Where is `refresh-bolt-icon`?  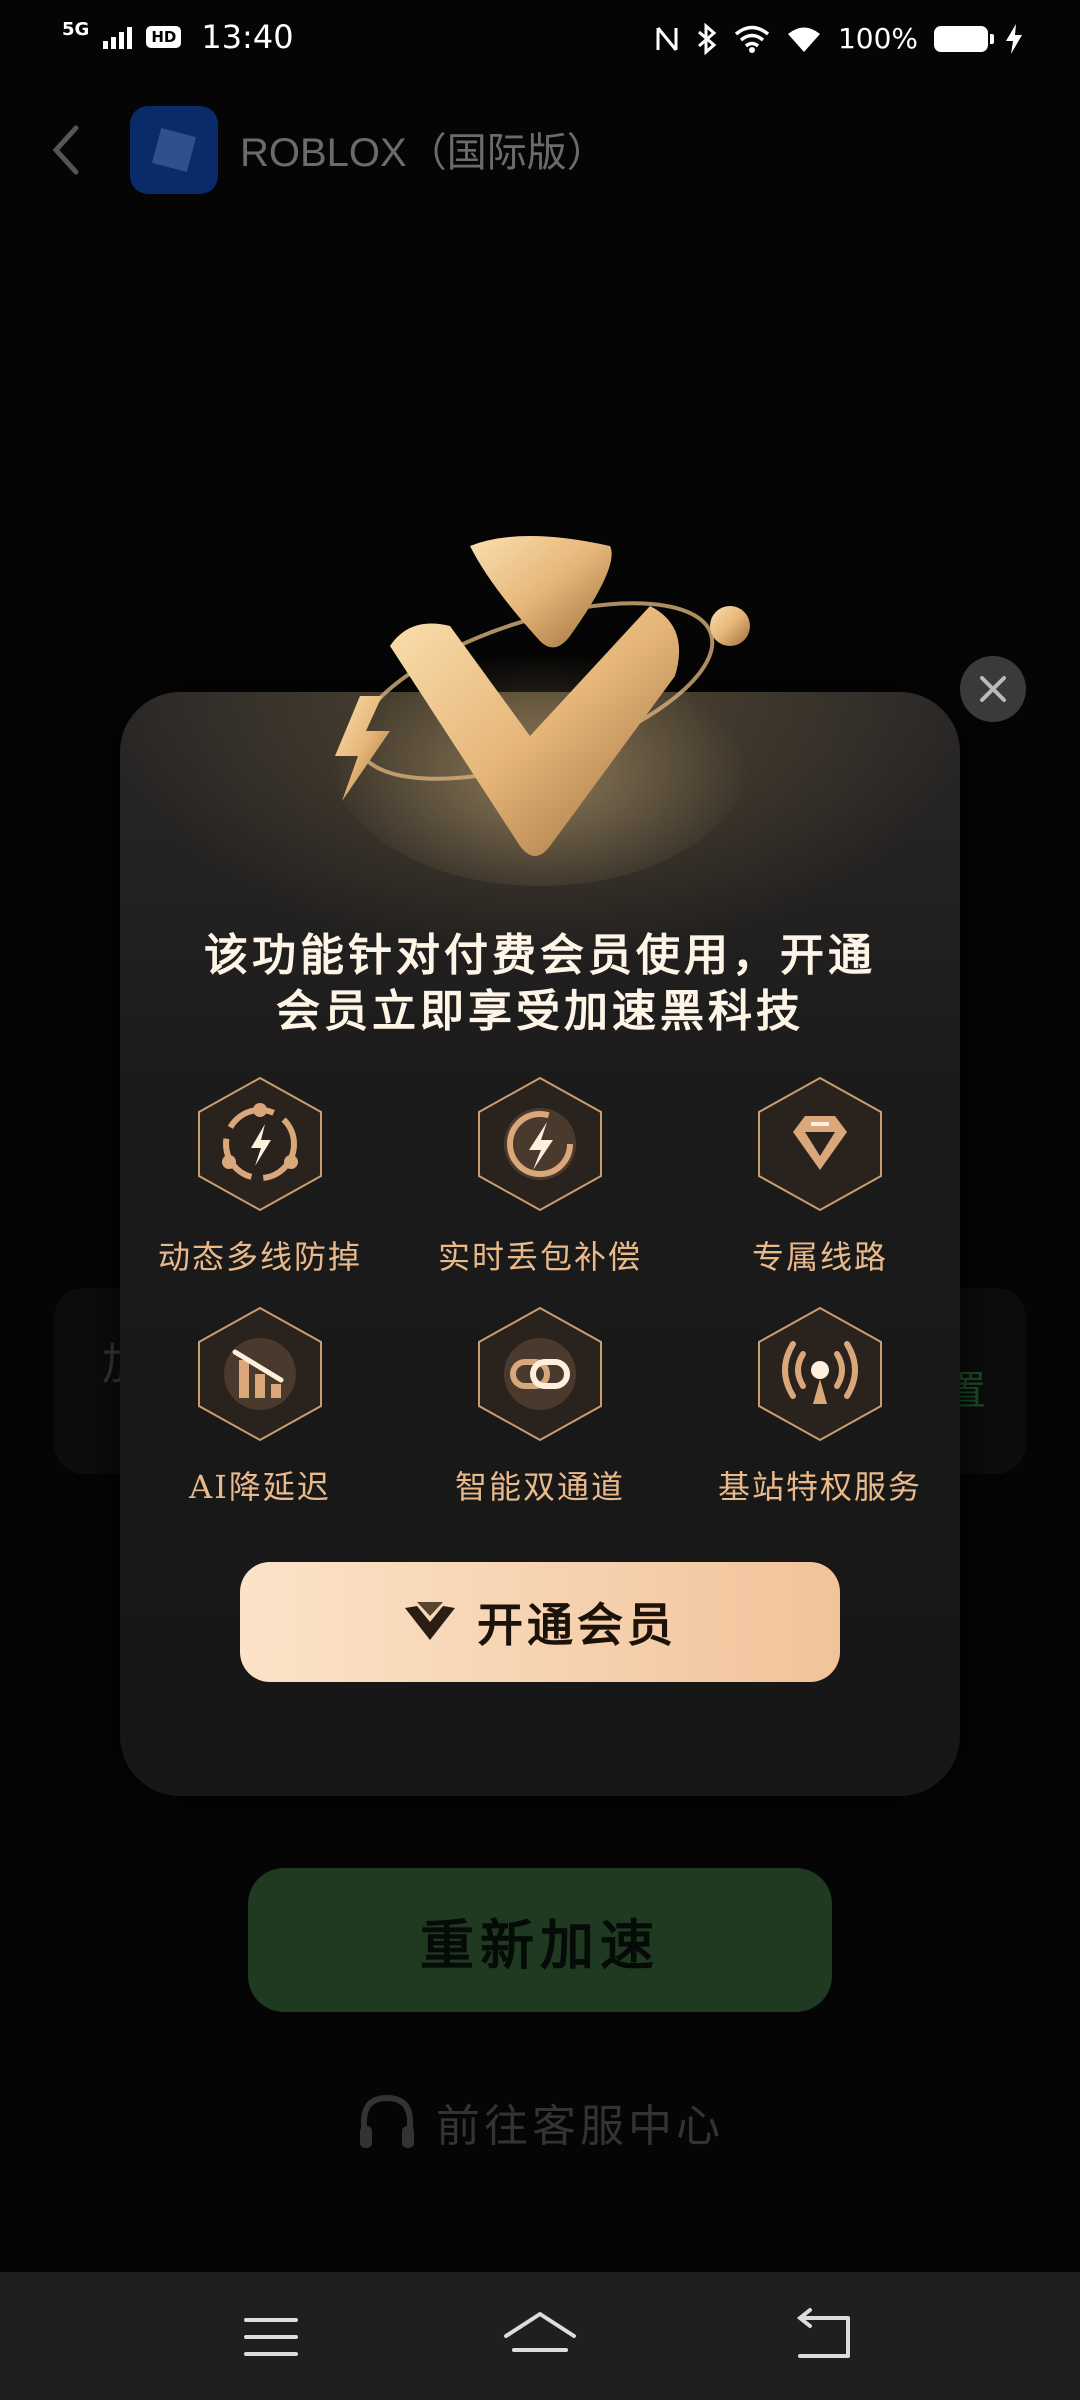
refresh-bolt-icon is located at coordinates (260, 1144).